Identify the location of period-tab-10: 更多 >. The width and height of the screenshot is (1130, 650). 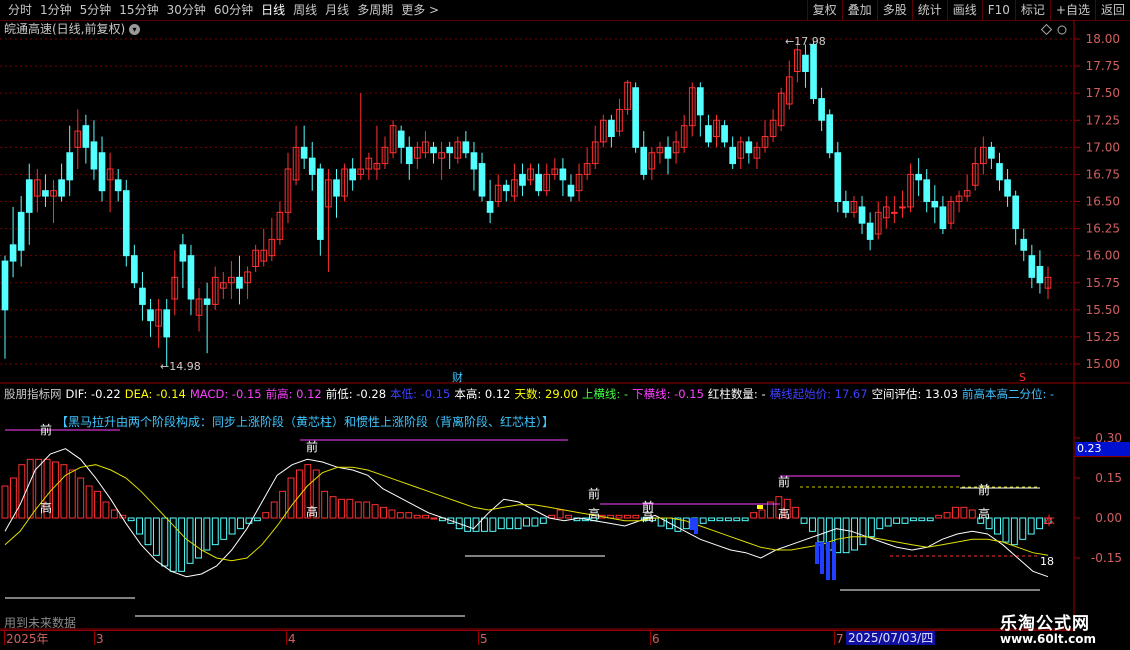
(420, 10).